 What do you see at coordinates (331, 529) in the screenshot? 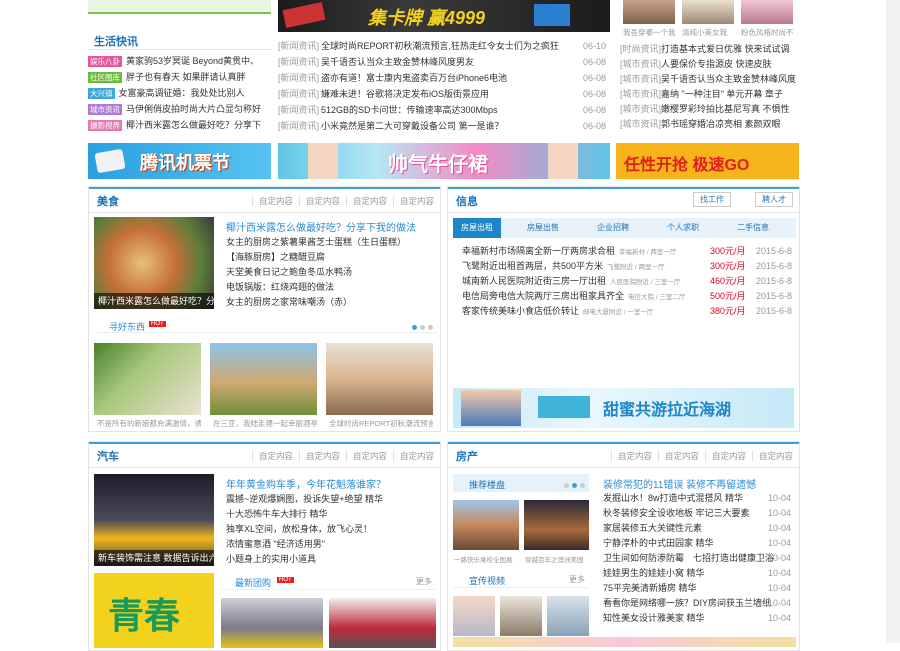
I see `car-item: 独享XL空间，放松身体，放飞心灵！` at bounding box center [331, 529].